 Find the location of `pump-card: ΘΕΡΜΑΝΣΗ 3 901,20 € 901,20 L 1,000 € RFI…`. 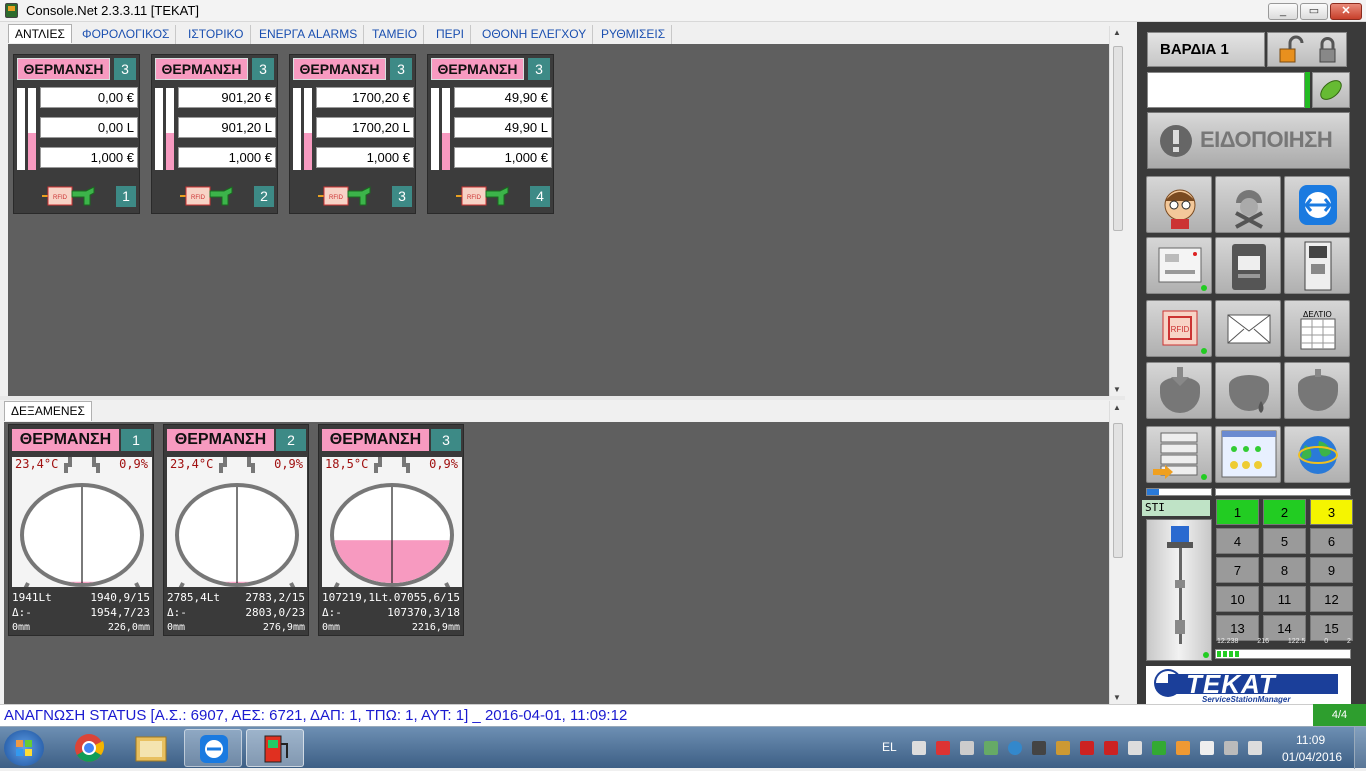

pump-card: ΘΕΡΜΑΝΣΗ 3 901,20 € 901,20 L 1,000 € RFI… is located at coordinates (214, 134).